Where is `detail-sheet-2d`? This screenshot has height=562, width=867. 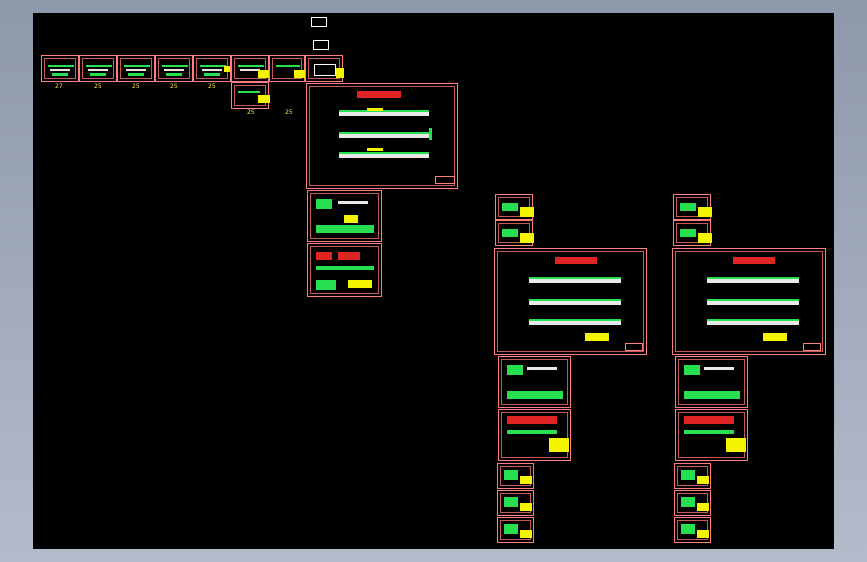 detail-sheet-2d is located at coordinates (515, 503).